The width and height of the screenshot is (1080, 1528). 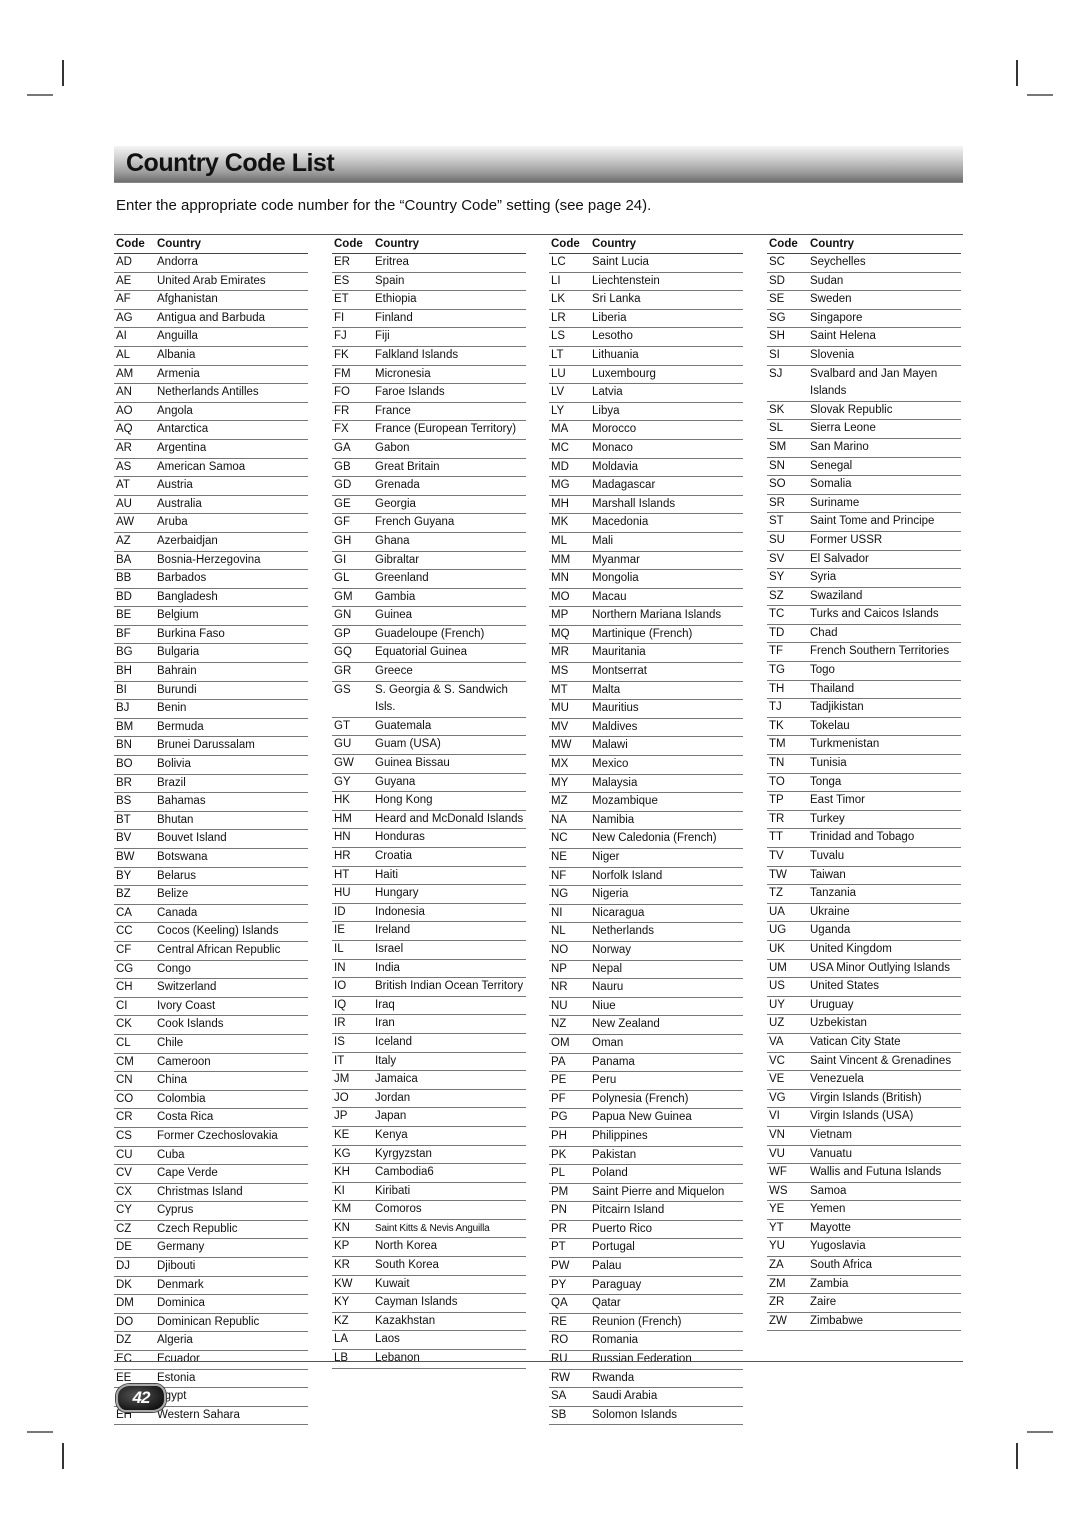 I want to click on country-name: Netherlands, so click(x=623, y=931).